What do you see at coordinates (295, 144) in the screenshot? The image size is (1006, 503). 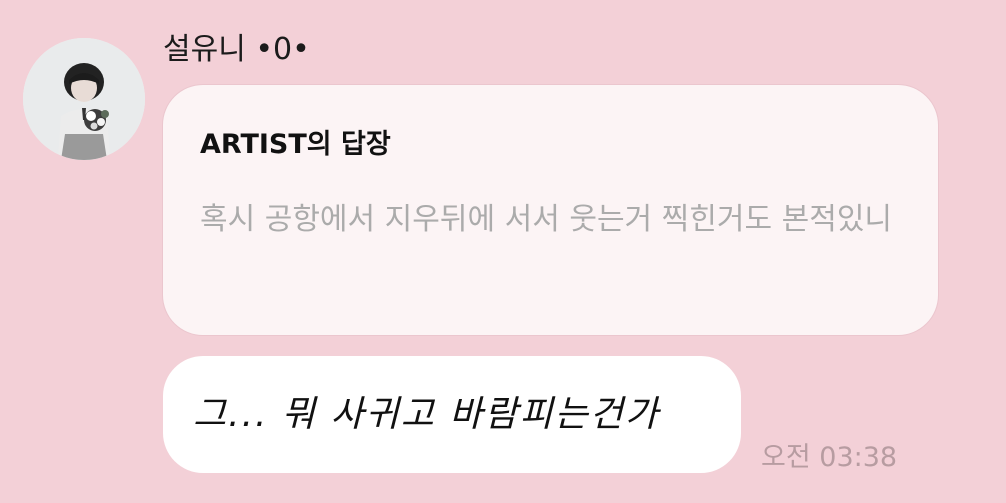 I see `reply-title: ARTIST의 답장` at bounding box center [295, 144].